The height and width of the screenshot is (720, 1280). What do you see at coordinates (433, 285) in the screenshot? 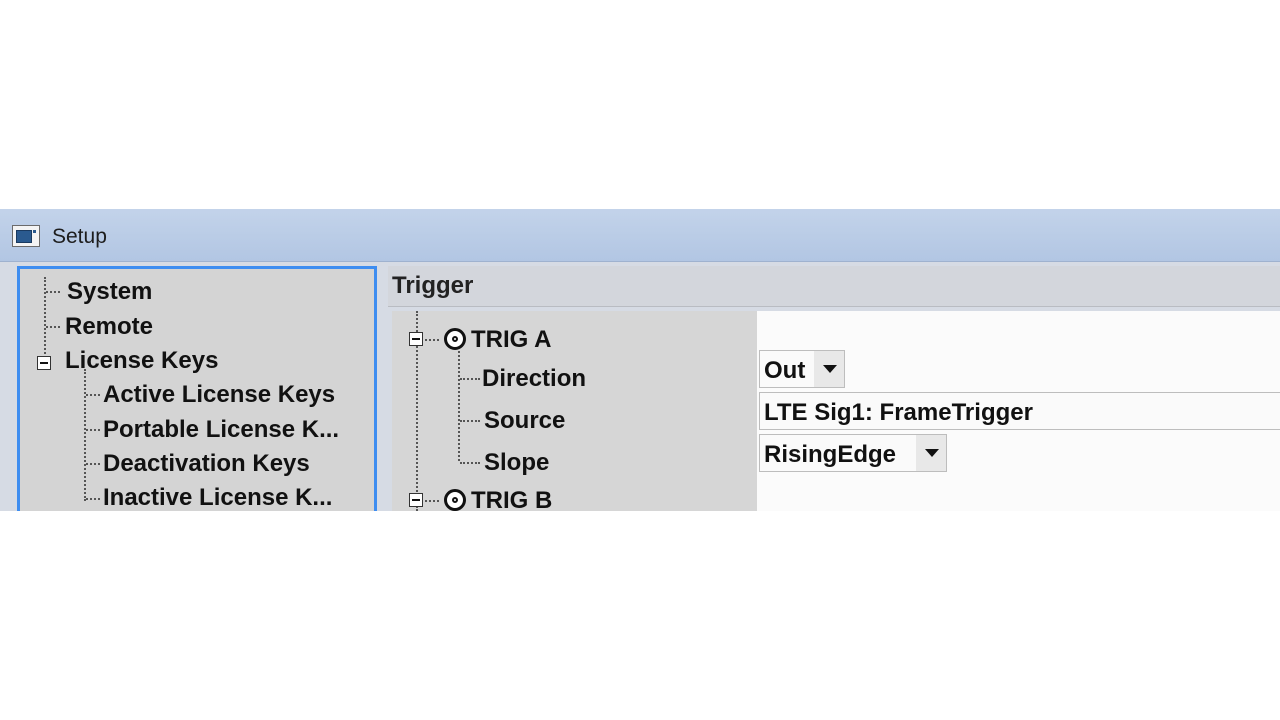
I see `panel-title: Trigger` at bounding box center [433, 285].